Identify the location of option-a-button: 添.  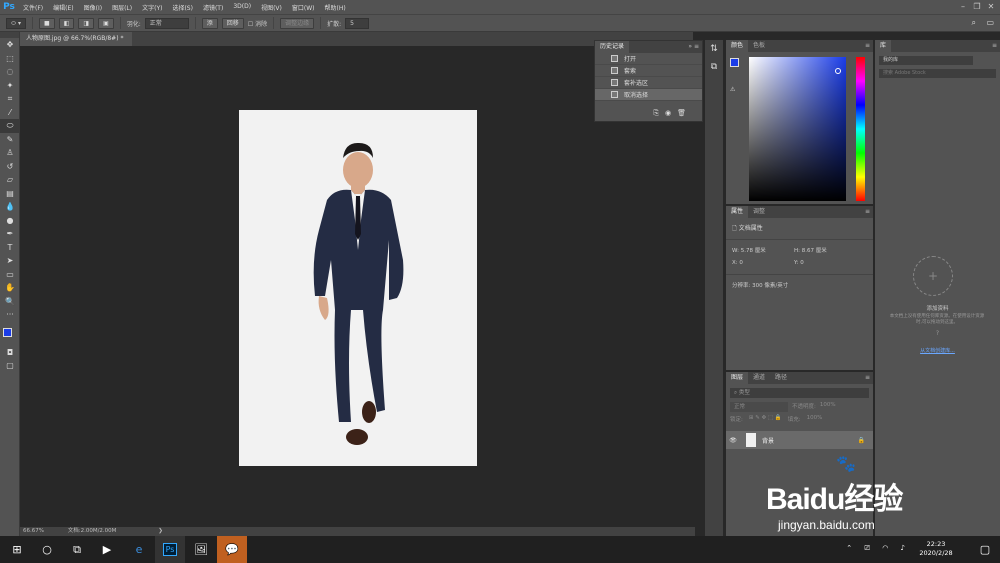
(209, 23).